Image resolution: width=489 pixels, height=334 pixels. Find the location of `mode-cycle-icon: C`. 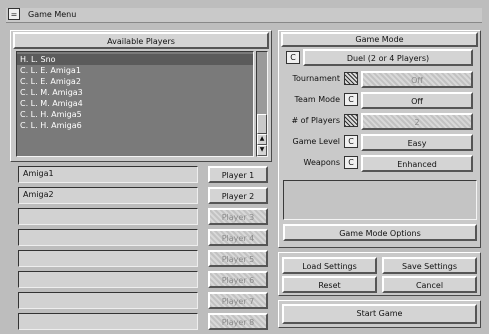

mode-cycle-icon: C is located at coordinates (293, 57).